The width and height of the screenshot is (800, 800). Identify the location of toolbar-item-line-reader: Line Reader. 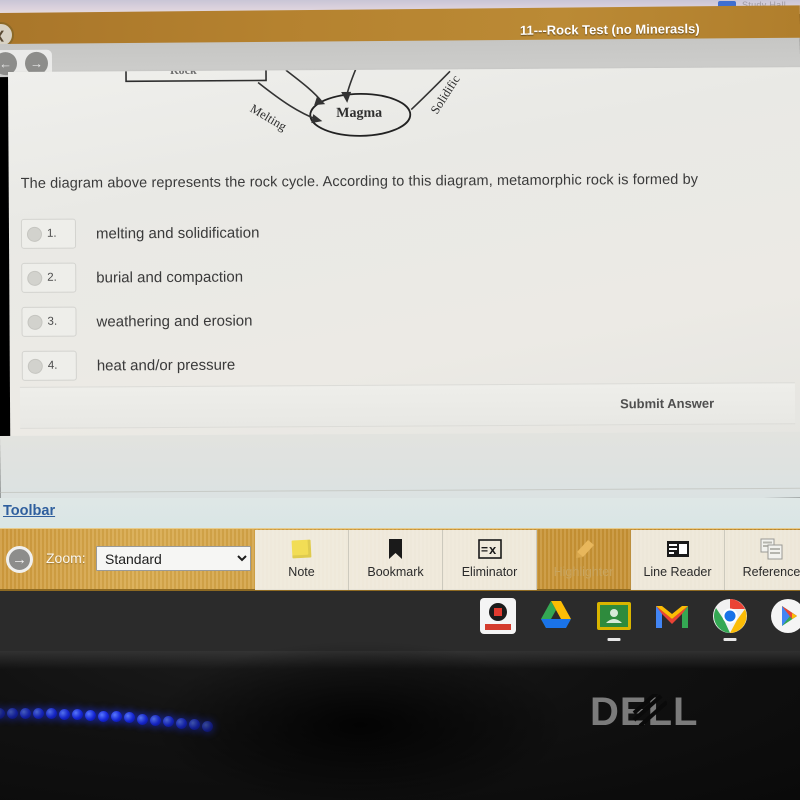
(678, 560).